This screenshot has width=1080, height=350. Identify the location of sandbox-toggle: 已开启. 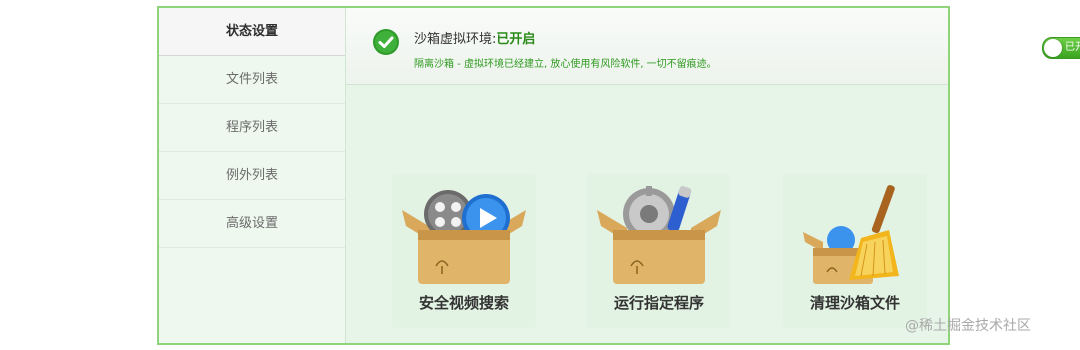
(1061, 48).